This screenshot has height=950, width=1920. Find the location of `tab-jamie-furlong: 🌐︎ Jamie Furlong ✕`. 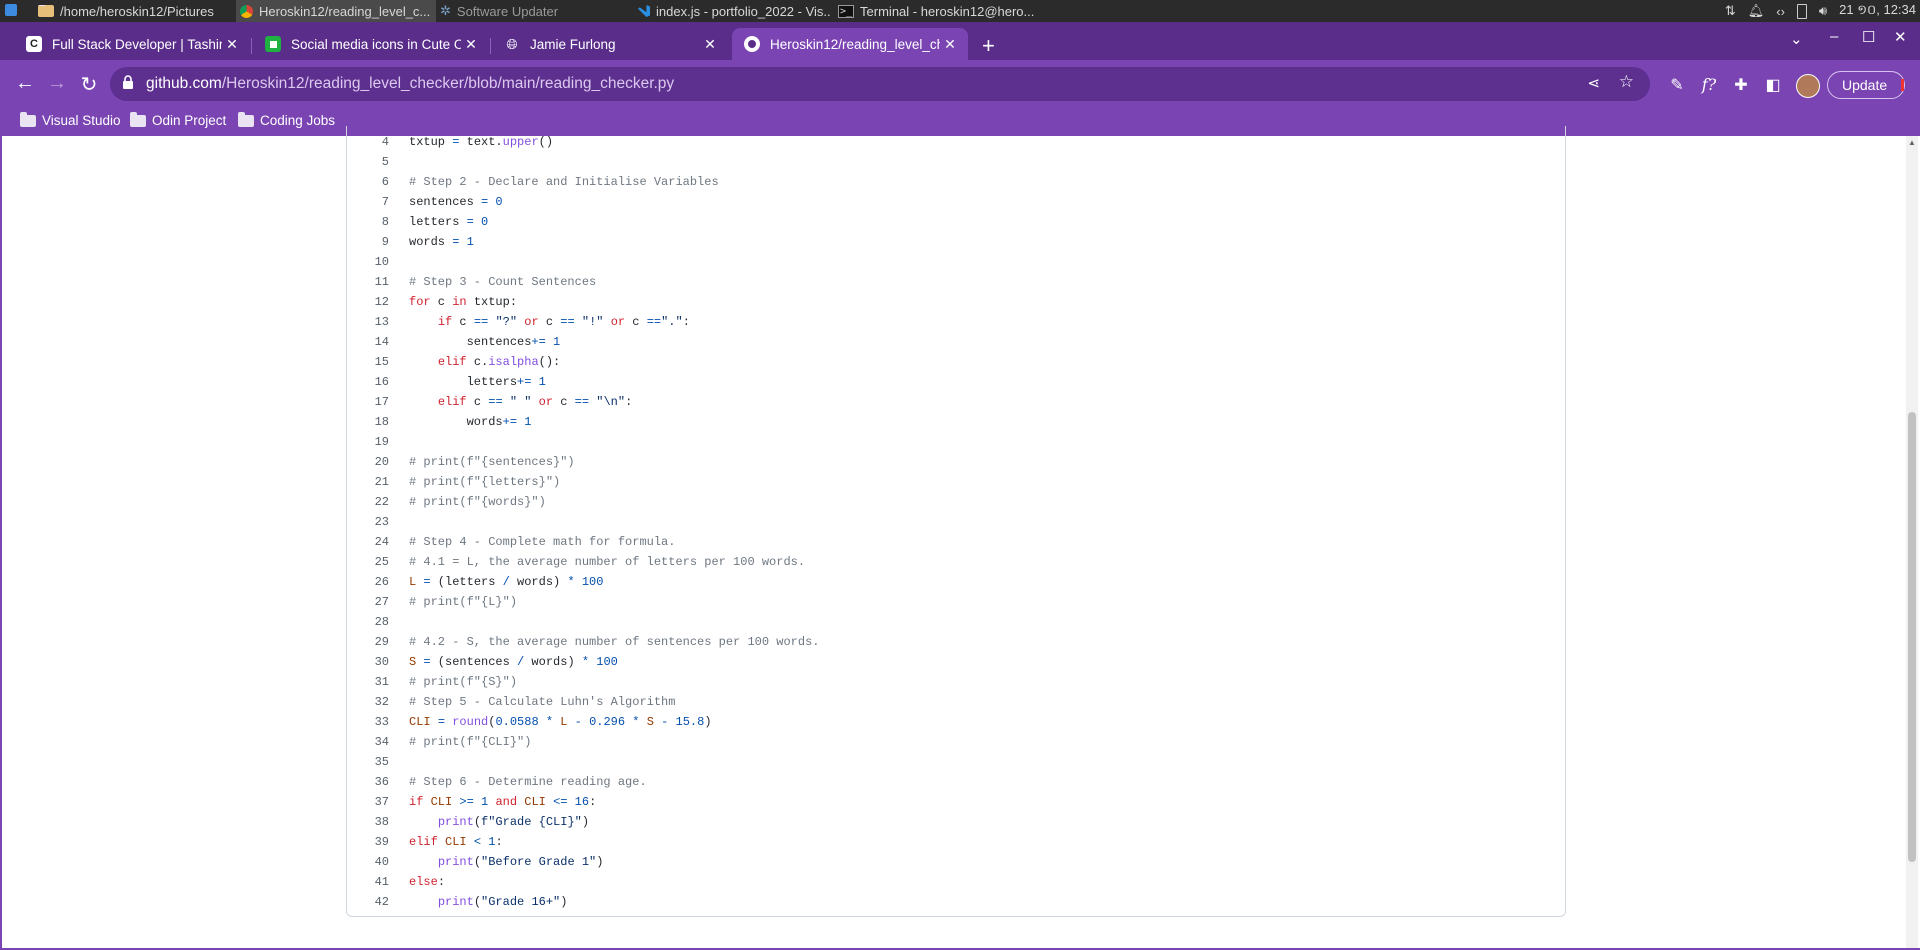

tab-jamie-furlong: 🌐︎ Jamie Furlong ✕ is located at coordinates (610, 44).